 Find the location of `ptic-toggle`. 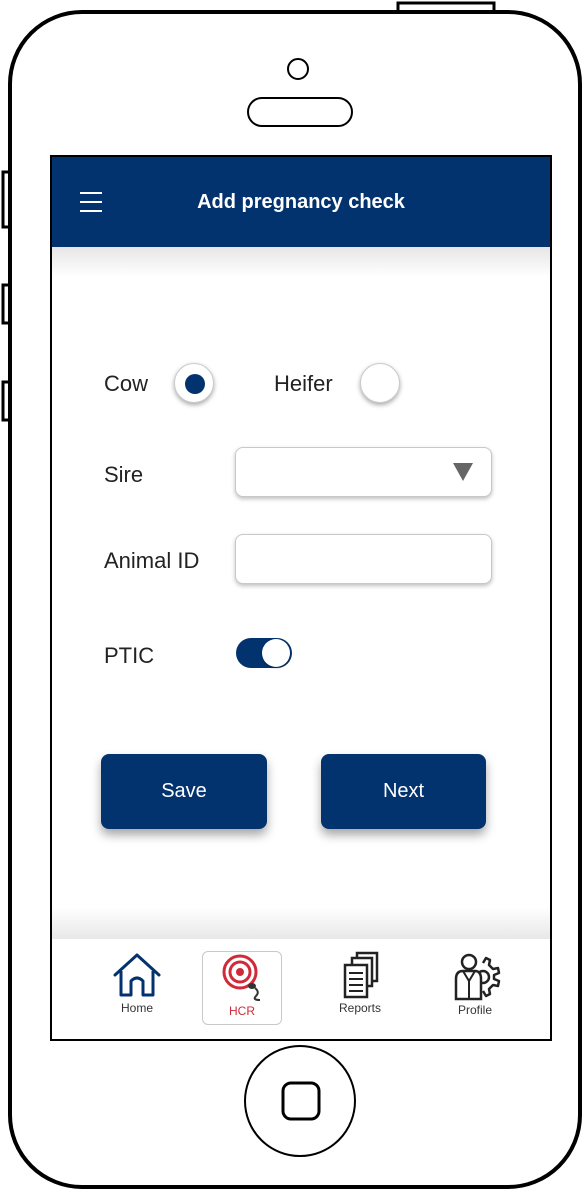

ptic-toggle is located at coordinates (264, 653).